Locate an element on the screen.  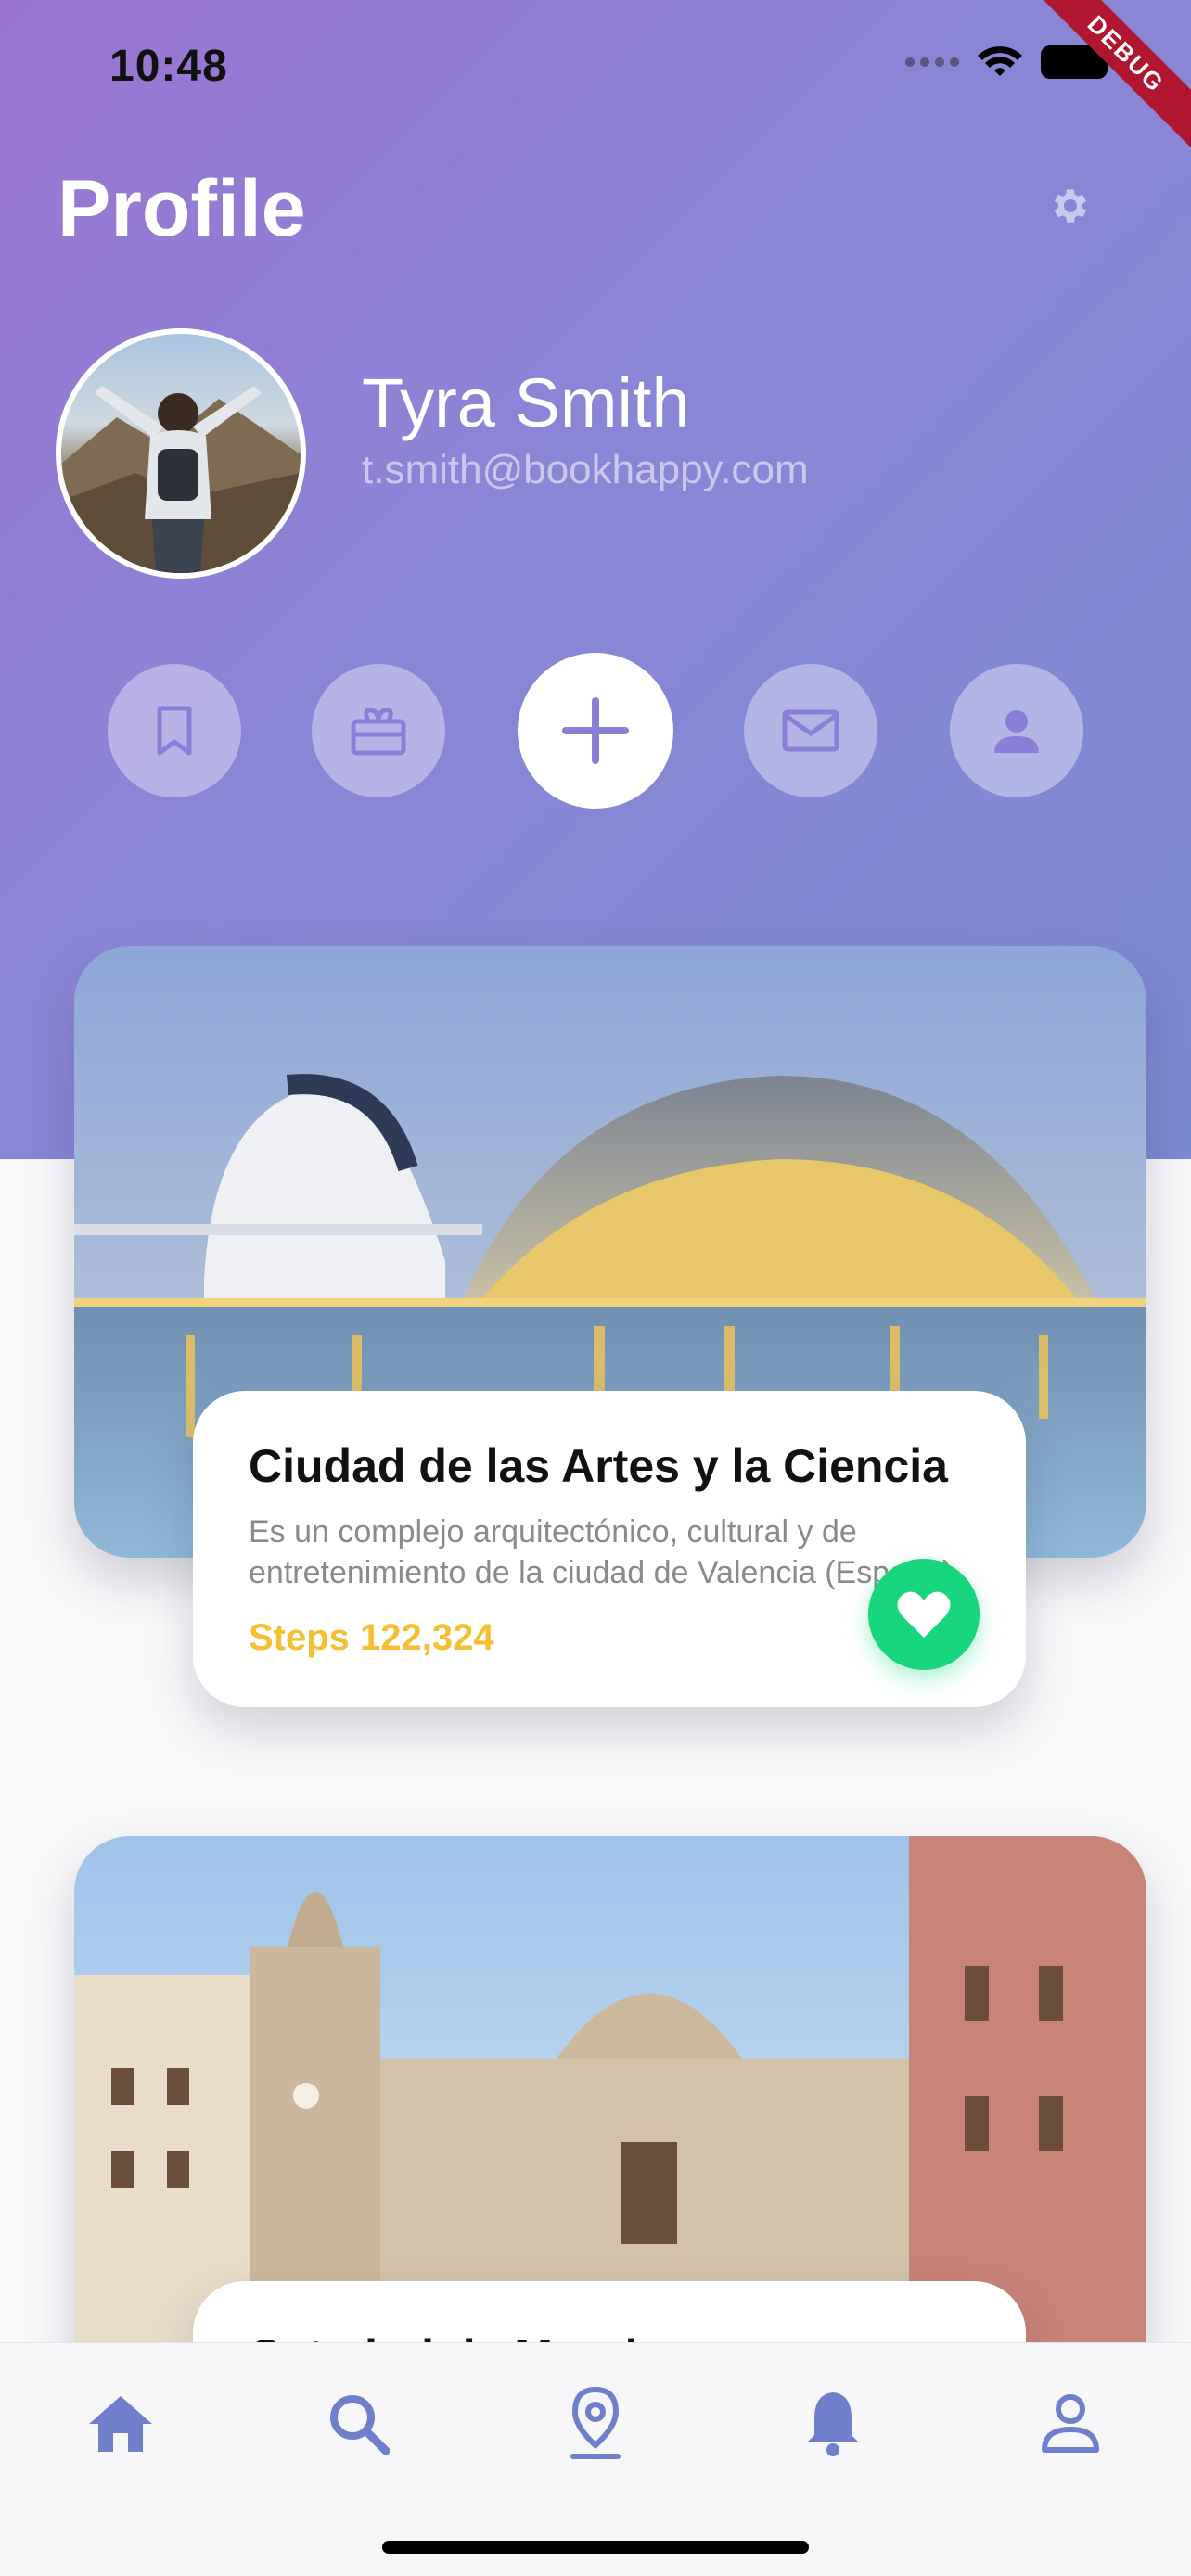
mail-button is located at coordinates (810, 730).